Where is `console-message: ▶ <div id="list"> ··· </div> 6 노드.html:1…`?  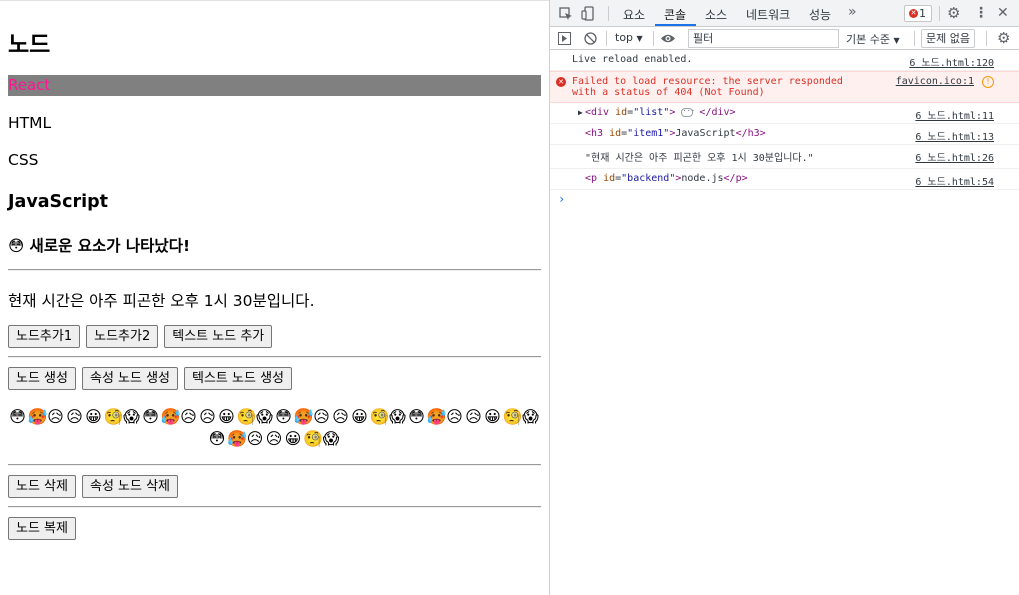 console-message: ▶ <div id="list"> ··· </div> 6 노드.html:1… is located at coordinates (784, 113).